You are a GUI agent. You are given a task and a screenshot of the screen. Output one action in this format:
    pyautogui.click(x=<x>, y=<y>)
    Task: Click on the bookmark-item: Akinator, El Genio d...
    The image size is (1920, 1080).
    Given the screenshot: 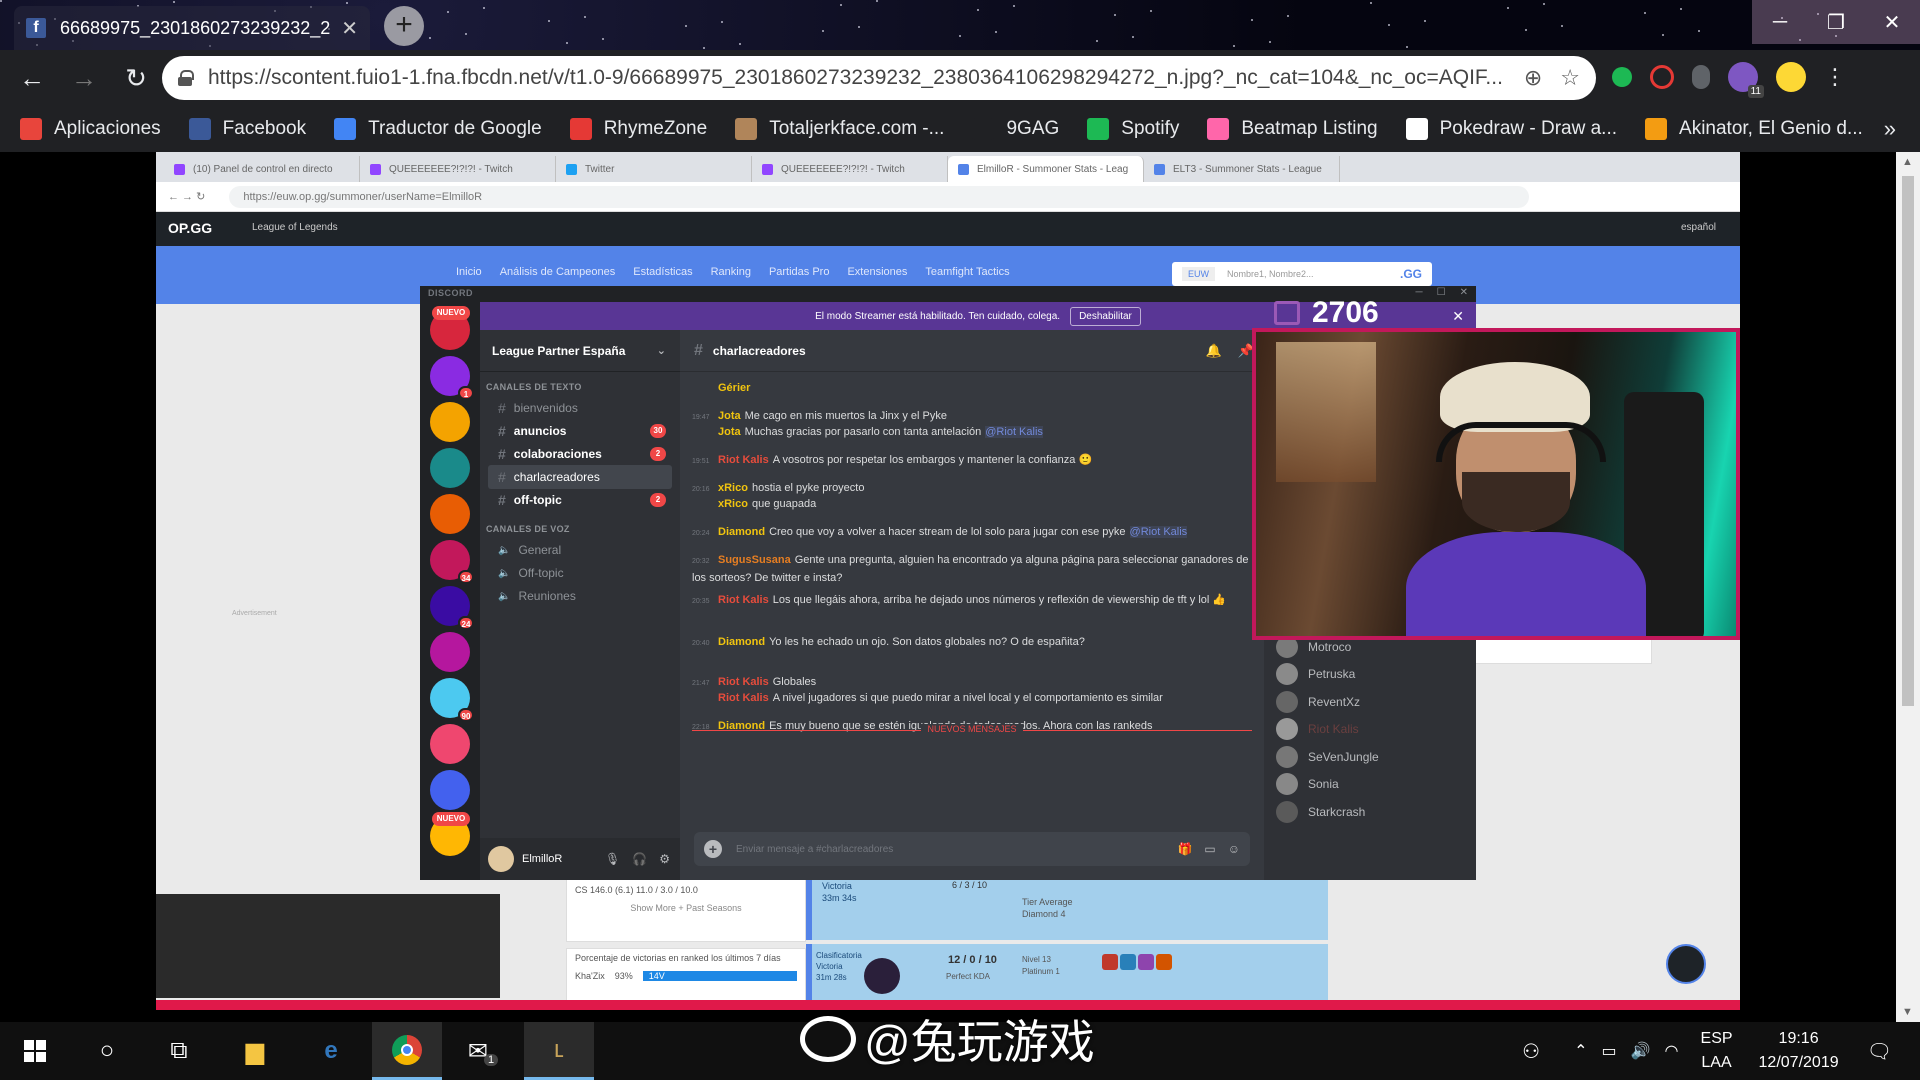 What is the action you would take?
    pyautogui.click(x=1754, y=129)
    